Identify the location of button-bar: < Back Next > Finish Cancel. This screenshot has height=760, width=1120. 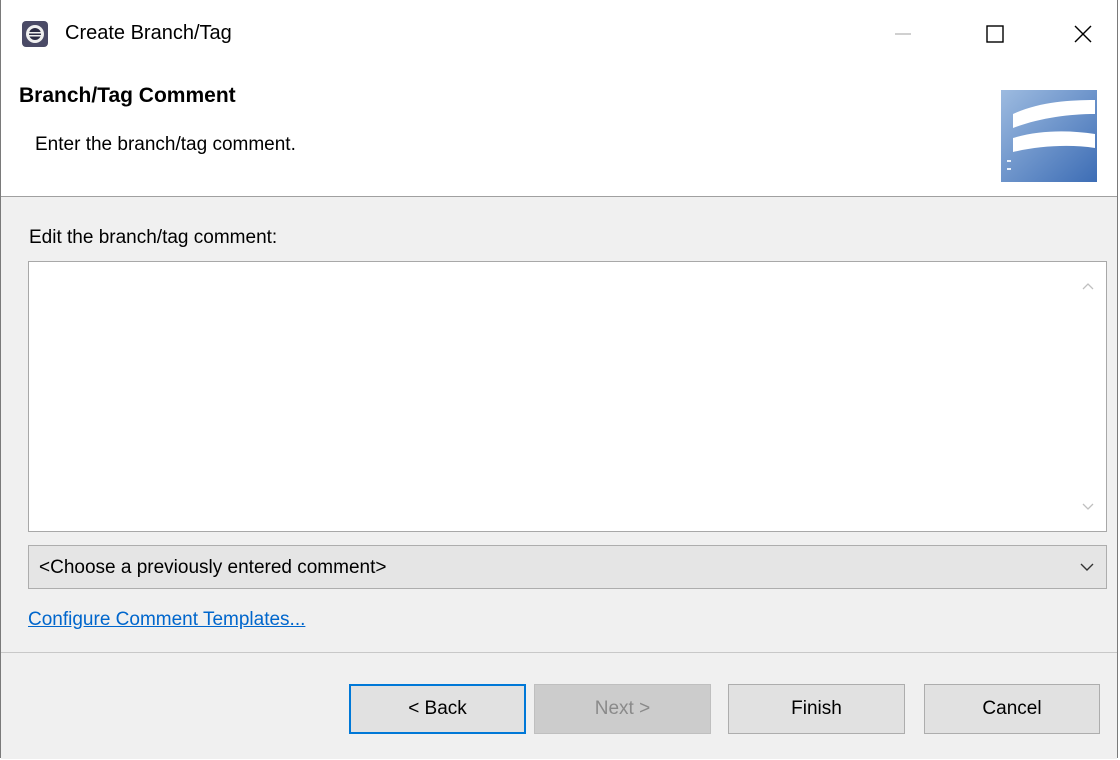
(559, 705).